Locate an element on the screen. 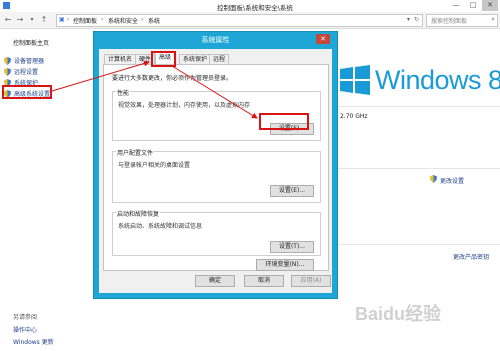 The image size is (500, 351). annotation-arrows is located at coordinates (154, 89).